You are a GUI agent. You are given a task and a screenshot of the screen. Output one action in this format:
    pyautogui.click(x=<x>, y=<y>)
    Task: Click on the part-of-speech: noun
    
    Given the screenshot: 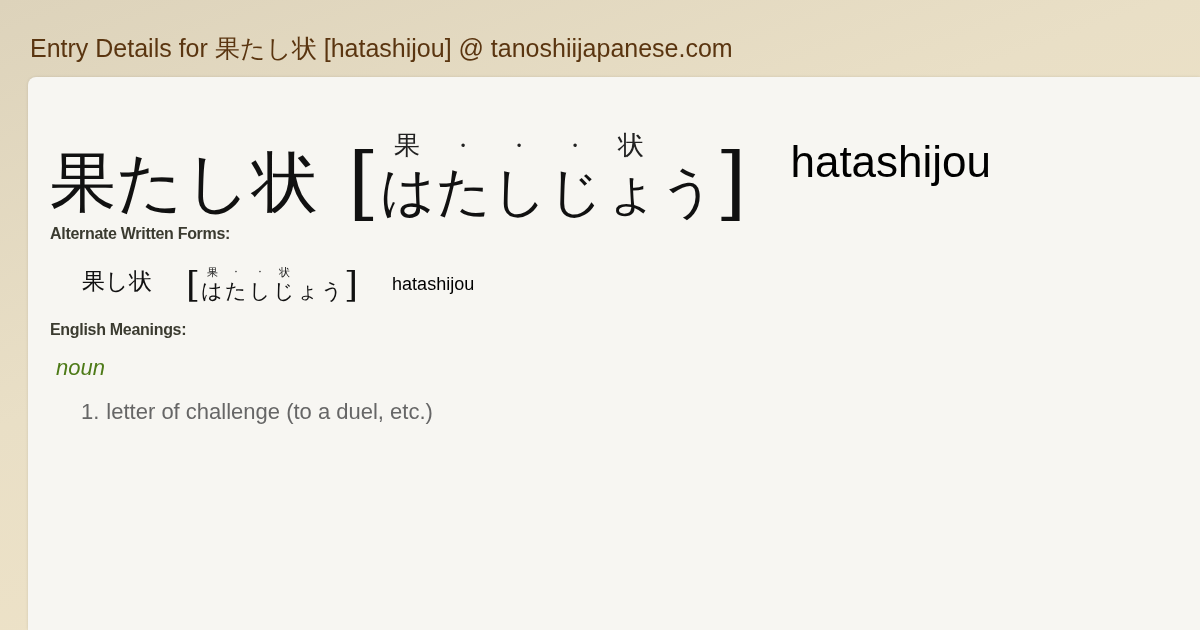 What is the action you would take?
    pyautogui.click(x=81, y=368)
    